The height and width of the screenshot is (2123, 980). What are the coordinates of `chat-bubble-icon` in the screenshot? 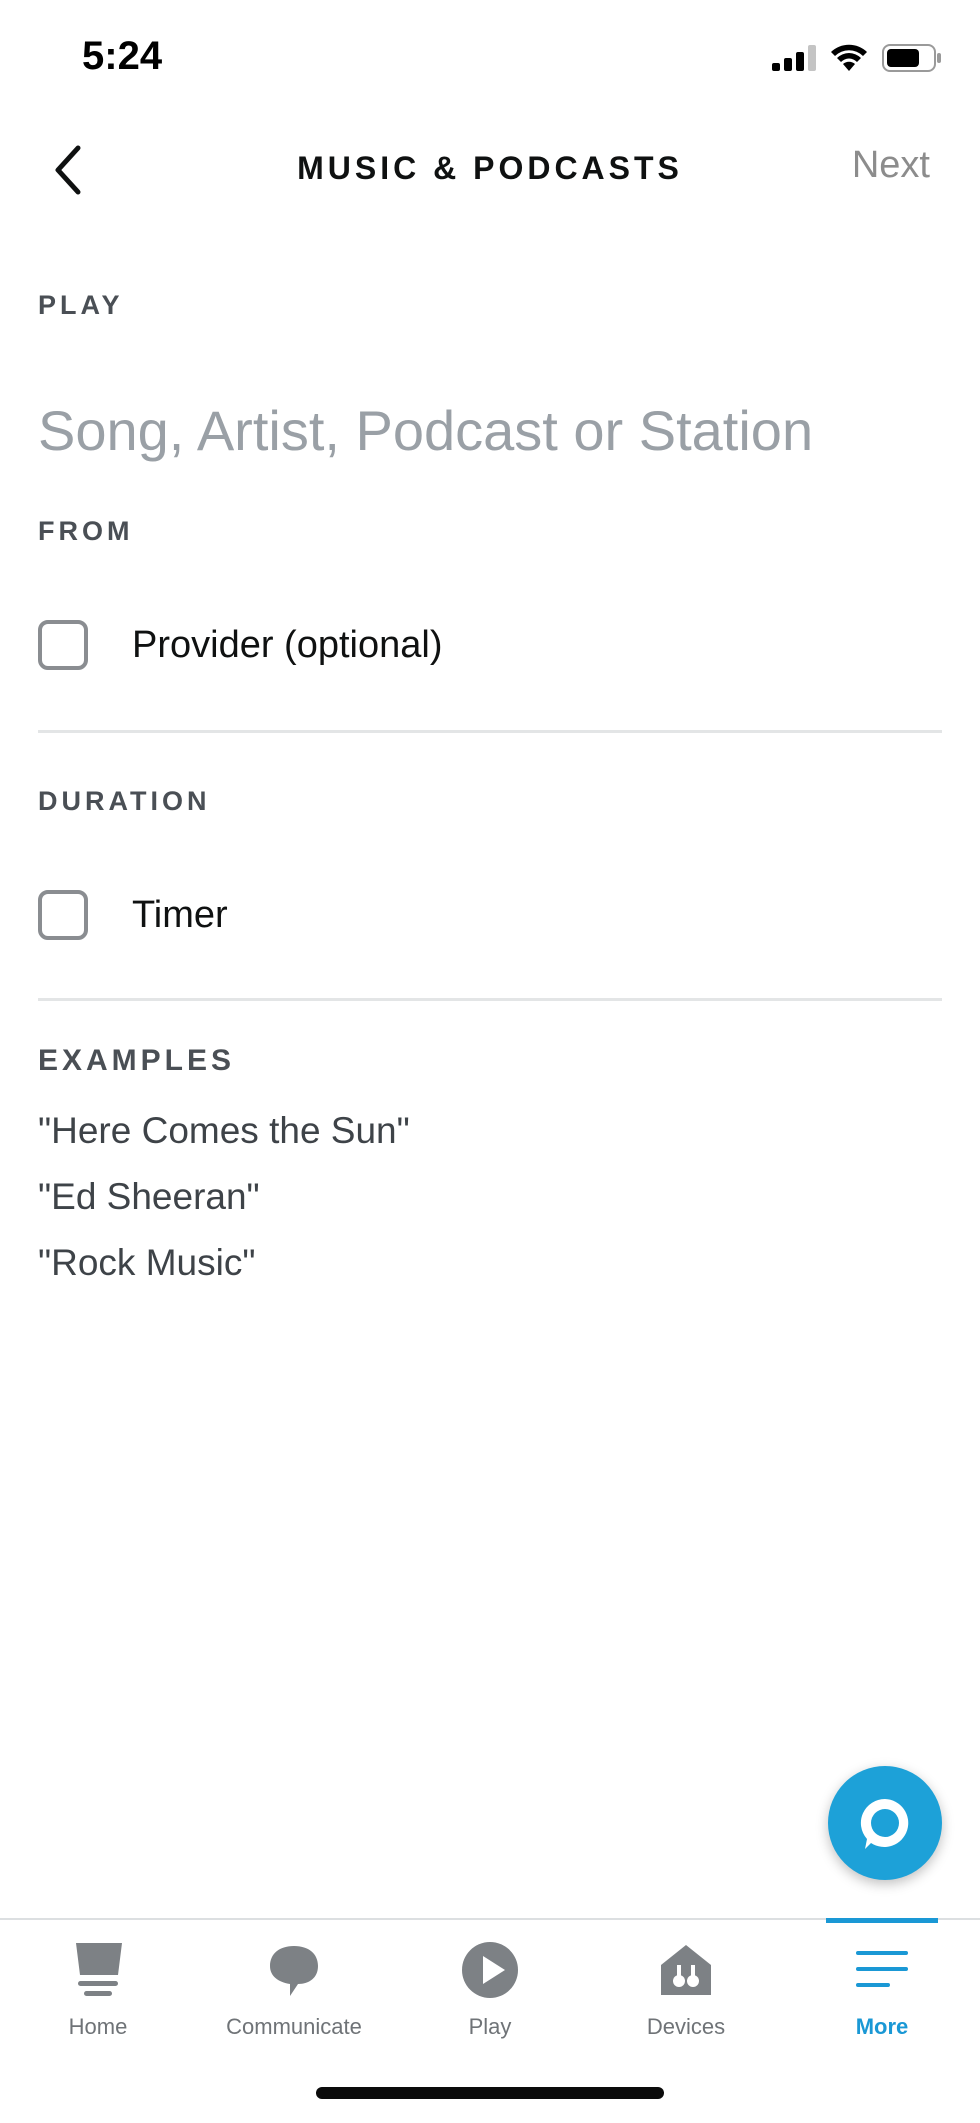 It's located at (294, 1970).